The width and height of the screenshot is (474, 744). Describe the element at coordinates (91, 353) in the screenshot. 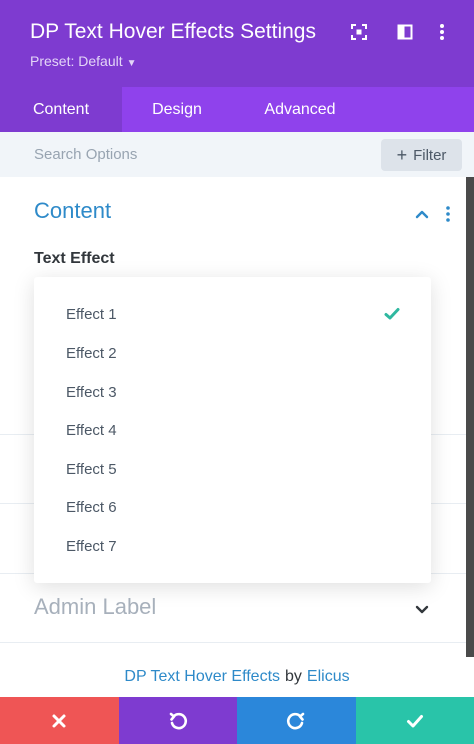

I see `option-label: Effect 2` at that location.